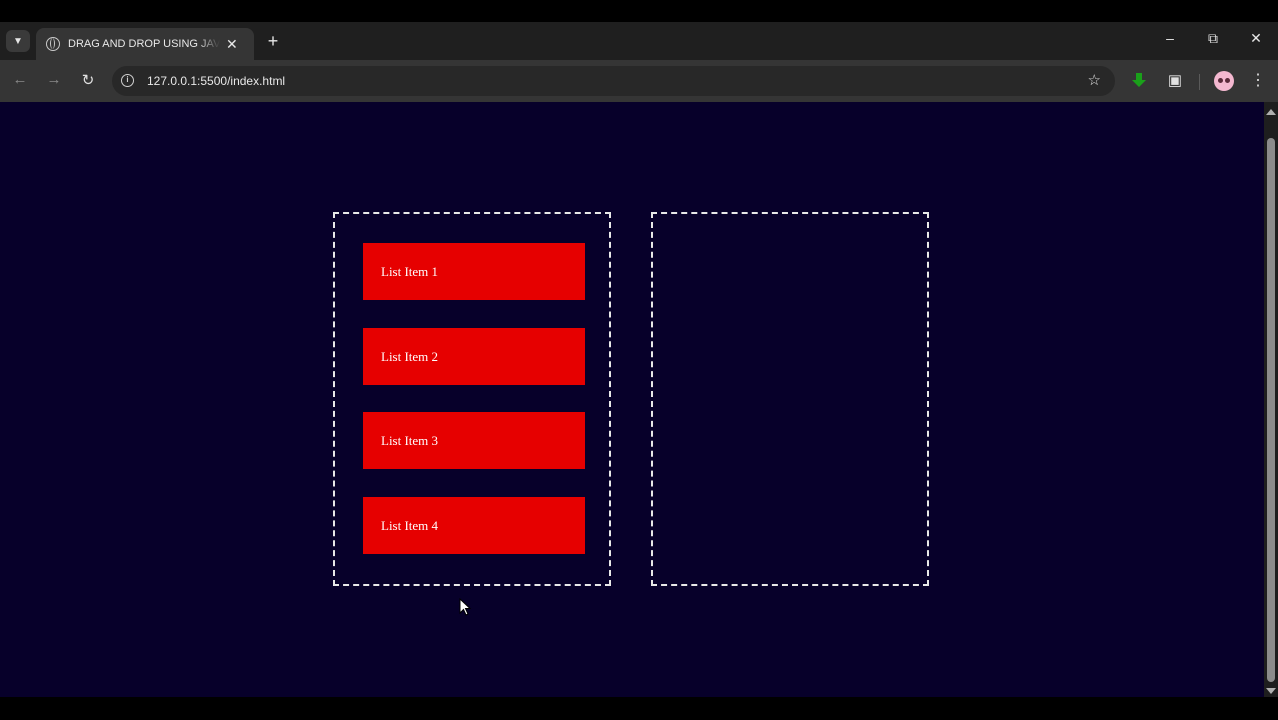 The height and width of the screenshot is (720, 1278). Describe the element at coordinates (1094, 80) in the screenshot. I see `star-icon: ☆` at that location.